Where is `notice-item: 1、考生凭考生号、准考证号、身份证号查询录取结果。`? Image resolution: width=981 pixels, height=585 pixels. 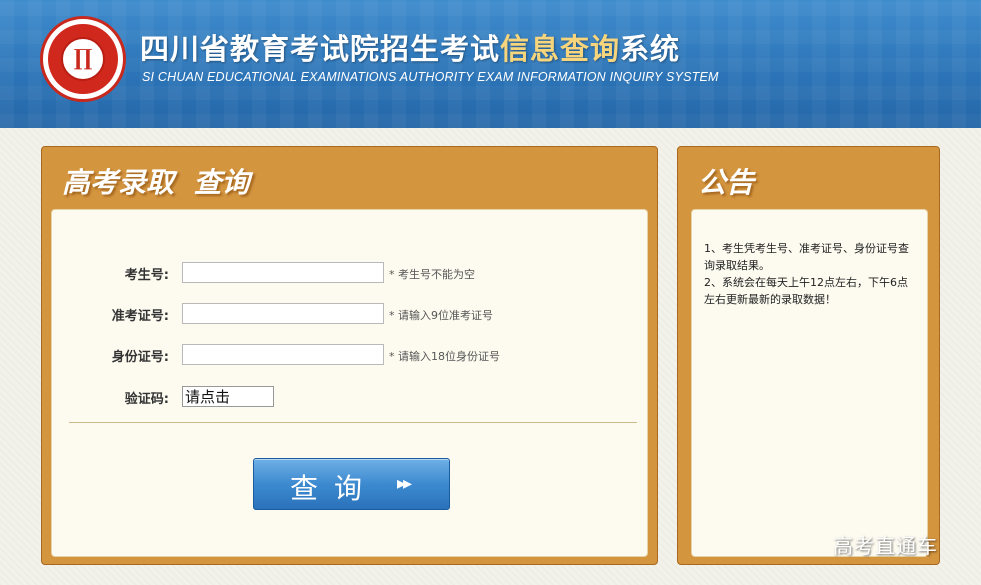 notice-item: 1、考生凭考生号、准考证号、身份证号查询录取结果。 is located at coordinates (806, 257).